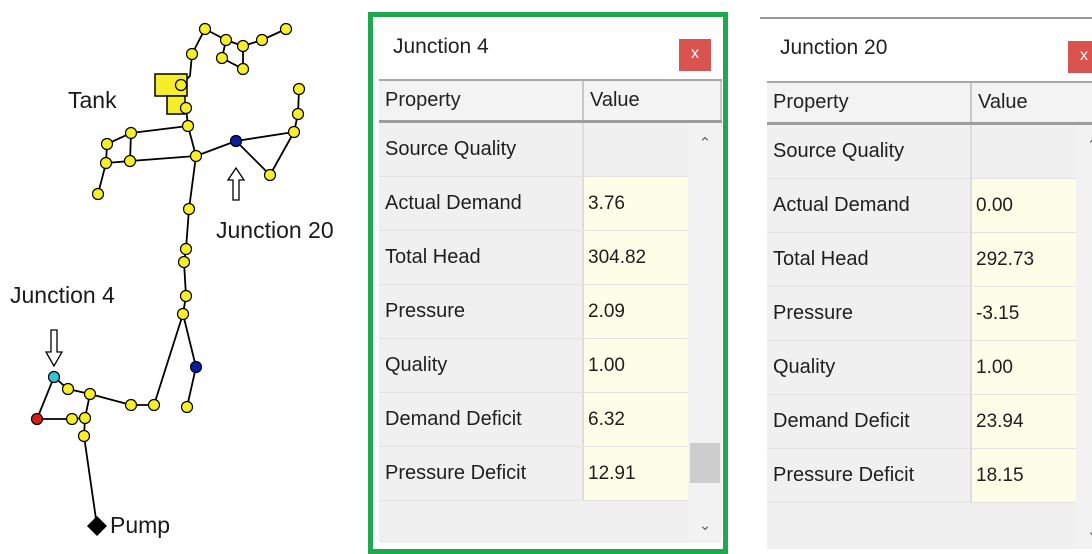 The image size is (1092, 554). What do you see at coordinates (636, 257) in the screenshot?
I see `property-value: 304.82` at bounding box center [636, 257].